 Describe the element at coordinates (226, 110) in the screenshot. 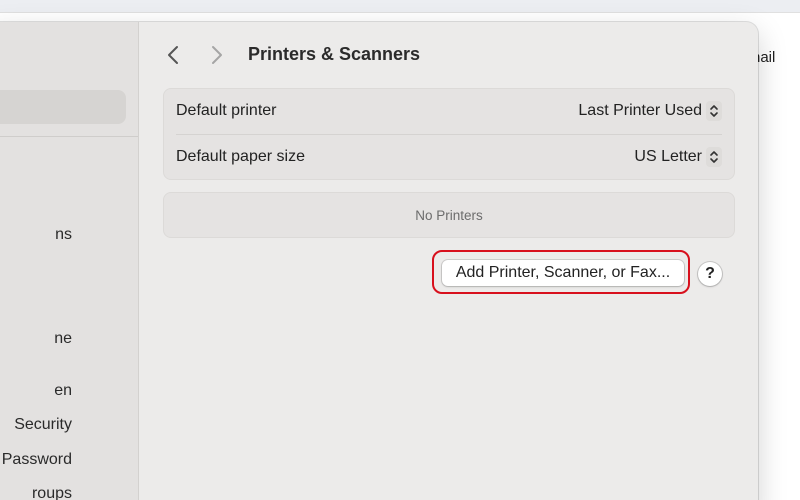

I see `default-printer-label: Default printer` at that location.